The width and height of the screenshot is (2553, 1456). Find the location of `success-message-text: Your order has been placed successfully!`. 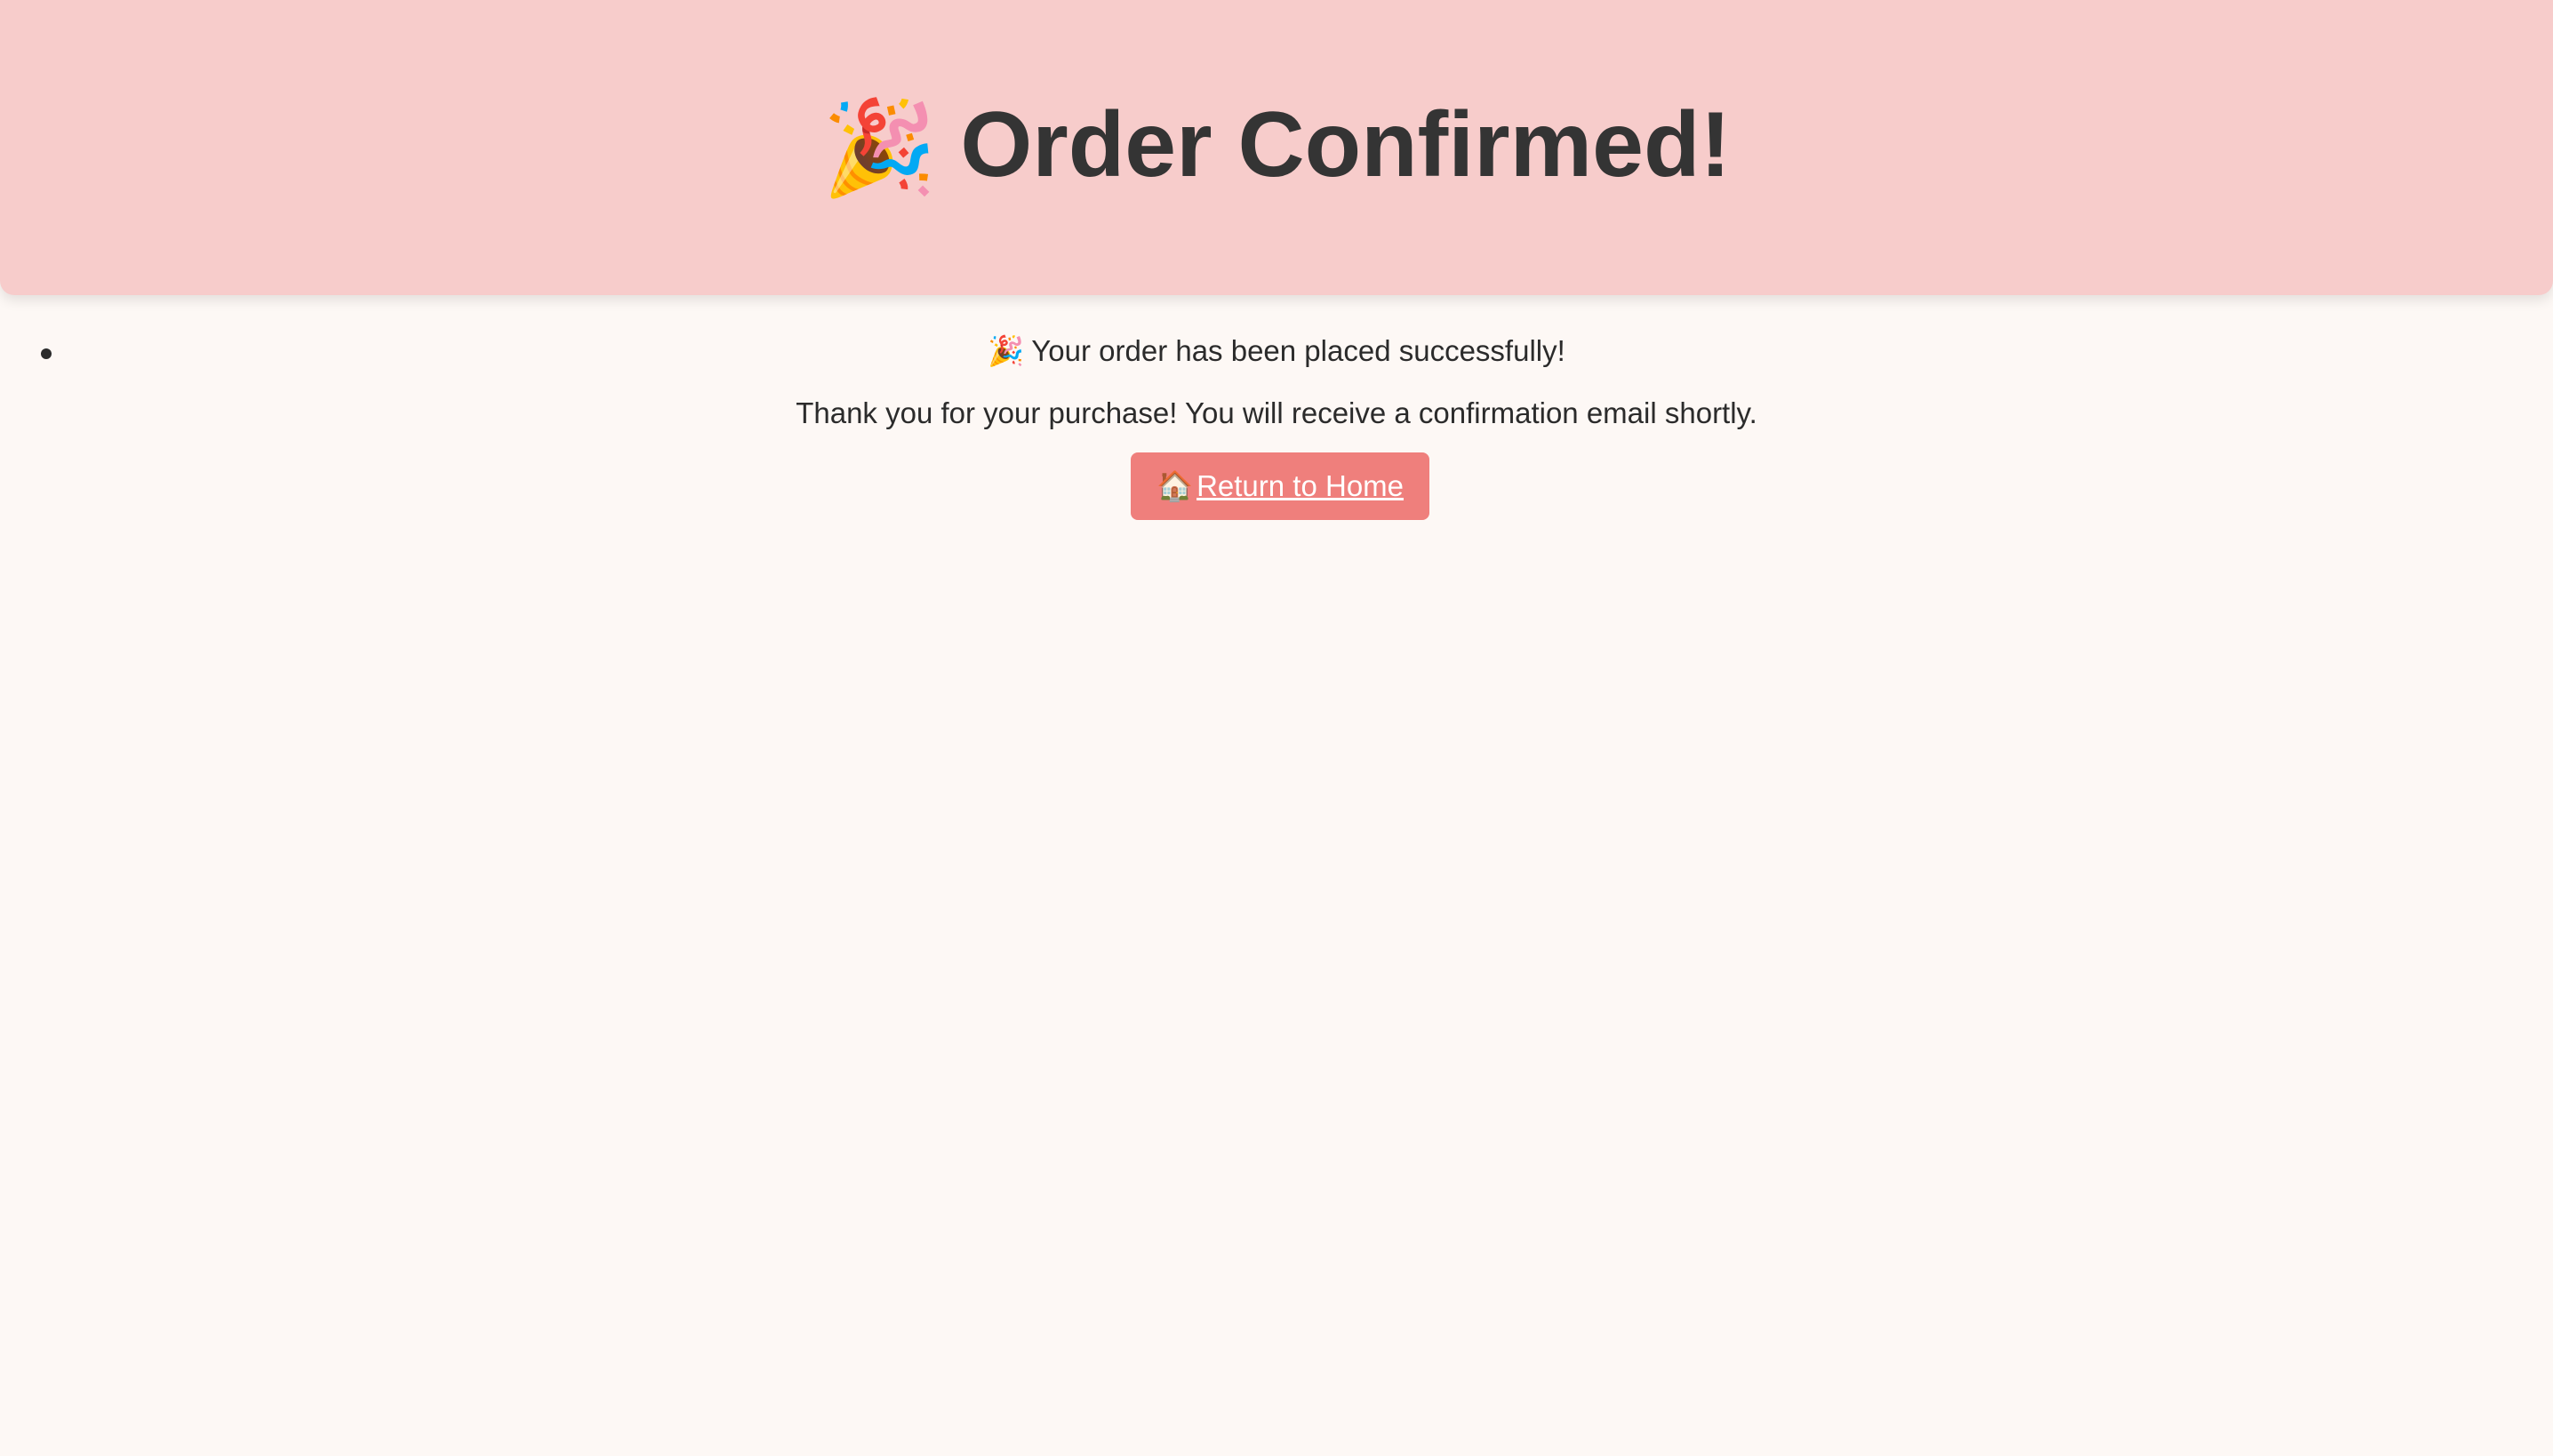

success-message-text: Your order has been placed successfully! is located at coordinates (1298, 350).